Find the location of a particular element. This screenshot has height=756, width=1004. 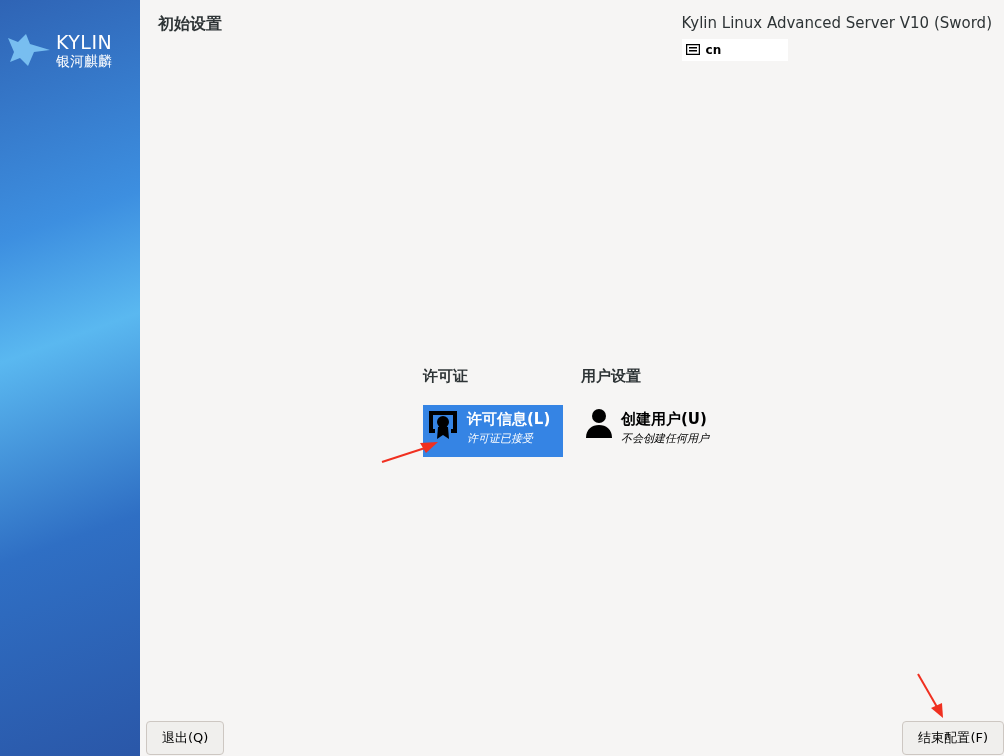

spoke-status: 许可证已接受 is located at coordinates (501, 438).